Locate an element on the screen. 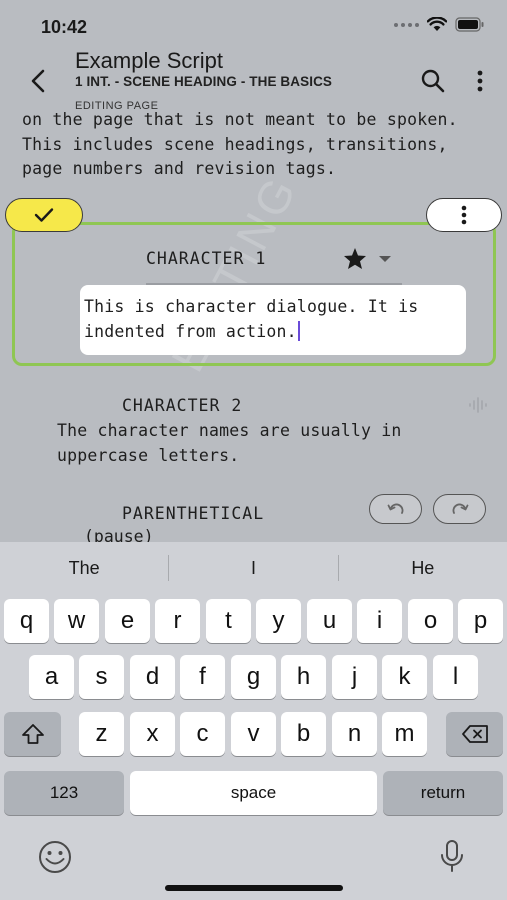  scene-heading-subtitle: 1 INT. - SCENE HEADING - THE BASICS is located at coordinates (204, 81).